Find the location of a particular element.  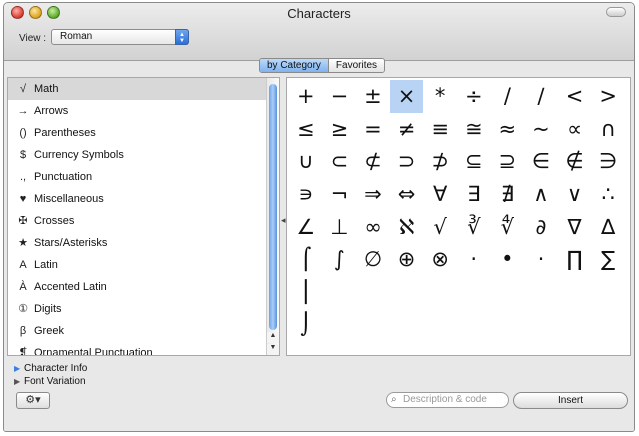

character-cell: > is located at coordinates (608, 96).